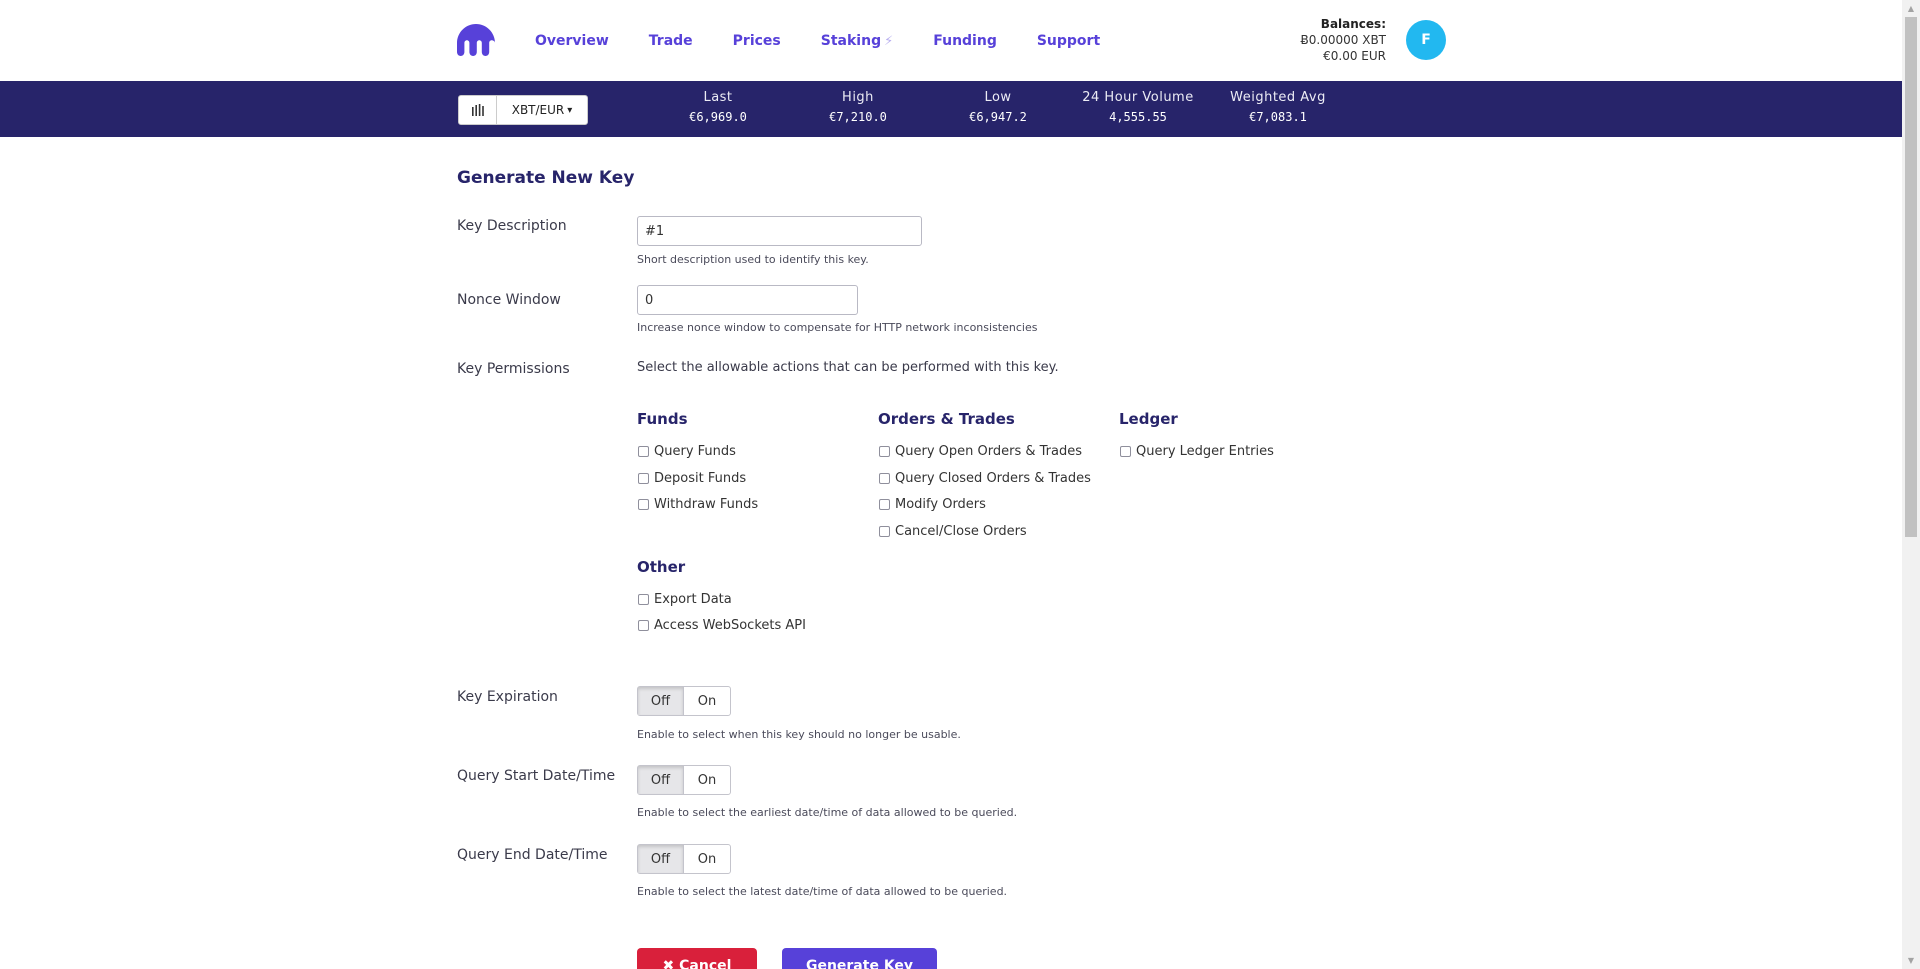 Image resolution: width=1920 pixels, height=969 pixels. Describe the element at coordinates (980, 451) in the screenshot. I see `perm-query-open-orders: Query Open Orders & Trades` at that location.